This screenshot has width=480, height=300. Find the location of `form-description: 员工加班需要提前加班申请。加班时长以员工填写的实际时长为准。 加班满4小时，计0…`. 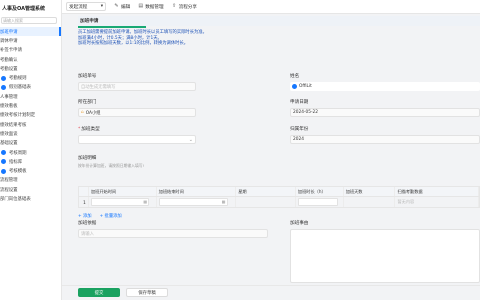

form-description: 员工加班需要提前加班申请。加班时长以员工填写的实际时长为准。 加班满4小时，计0… is located at coordinates (278, 38).